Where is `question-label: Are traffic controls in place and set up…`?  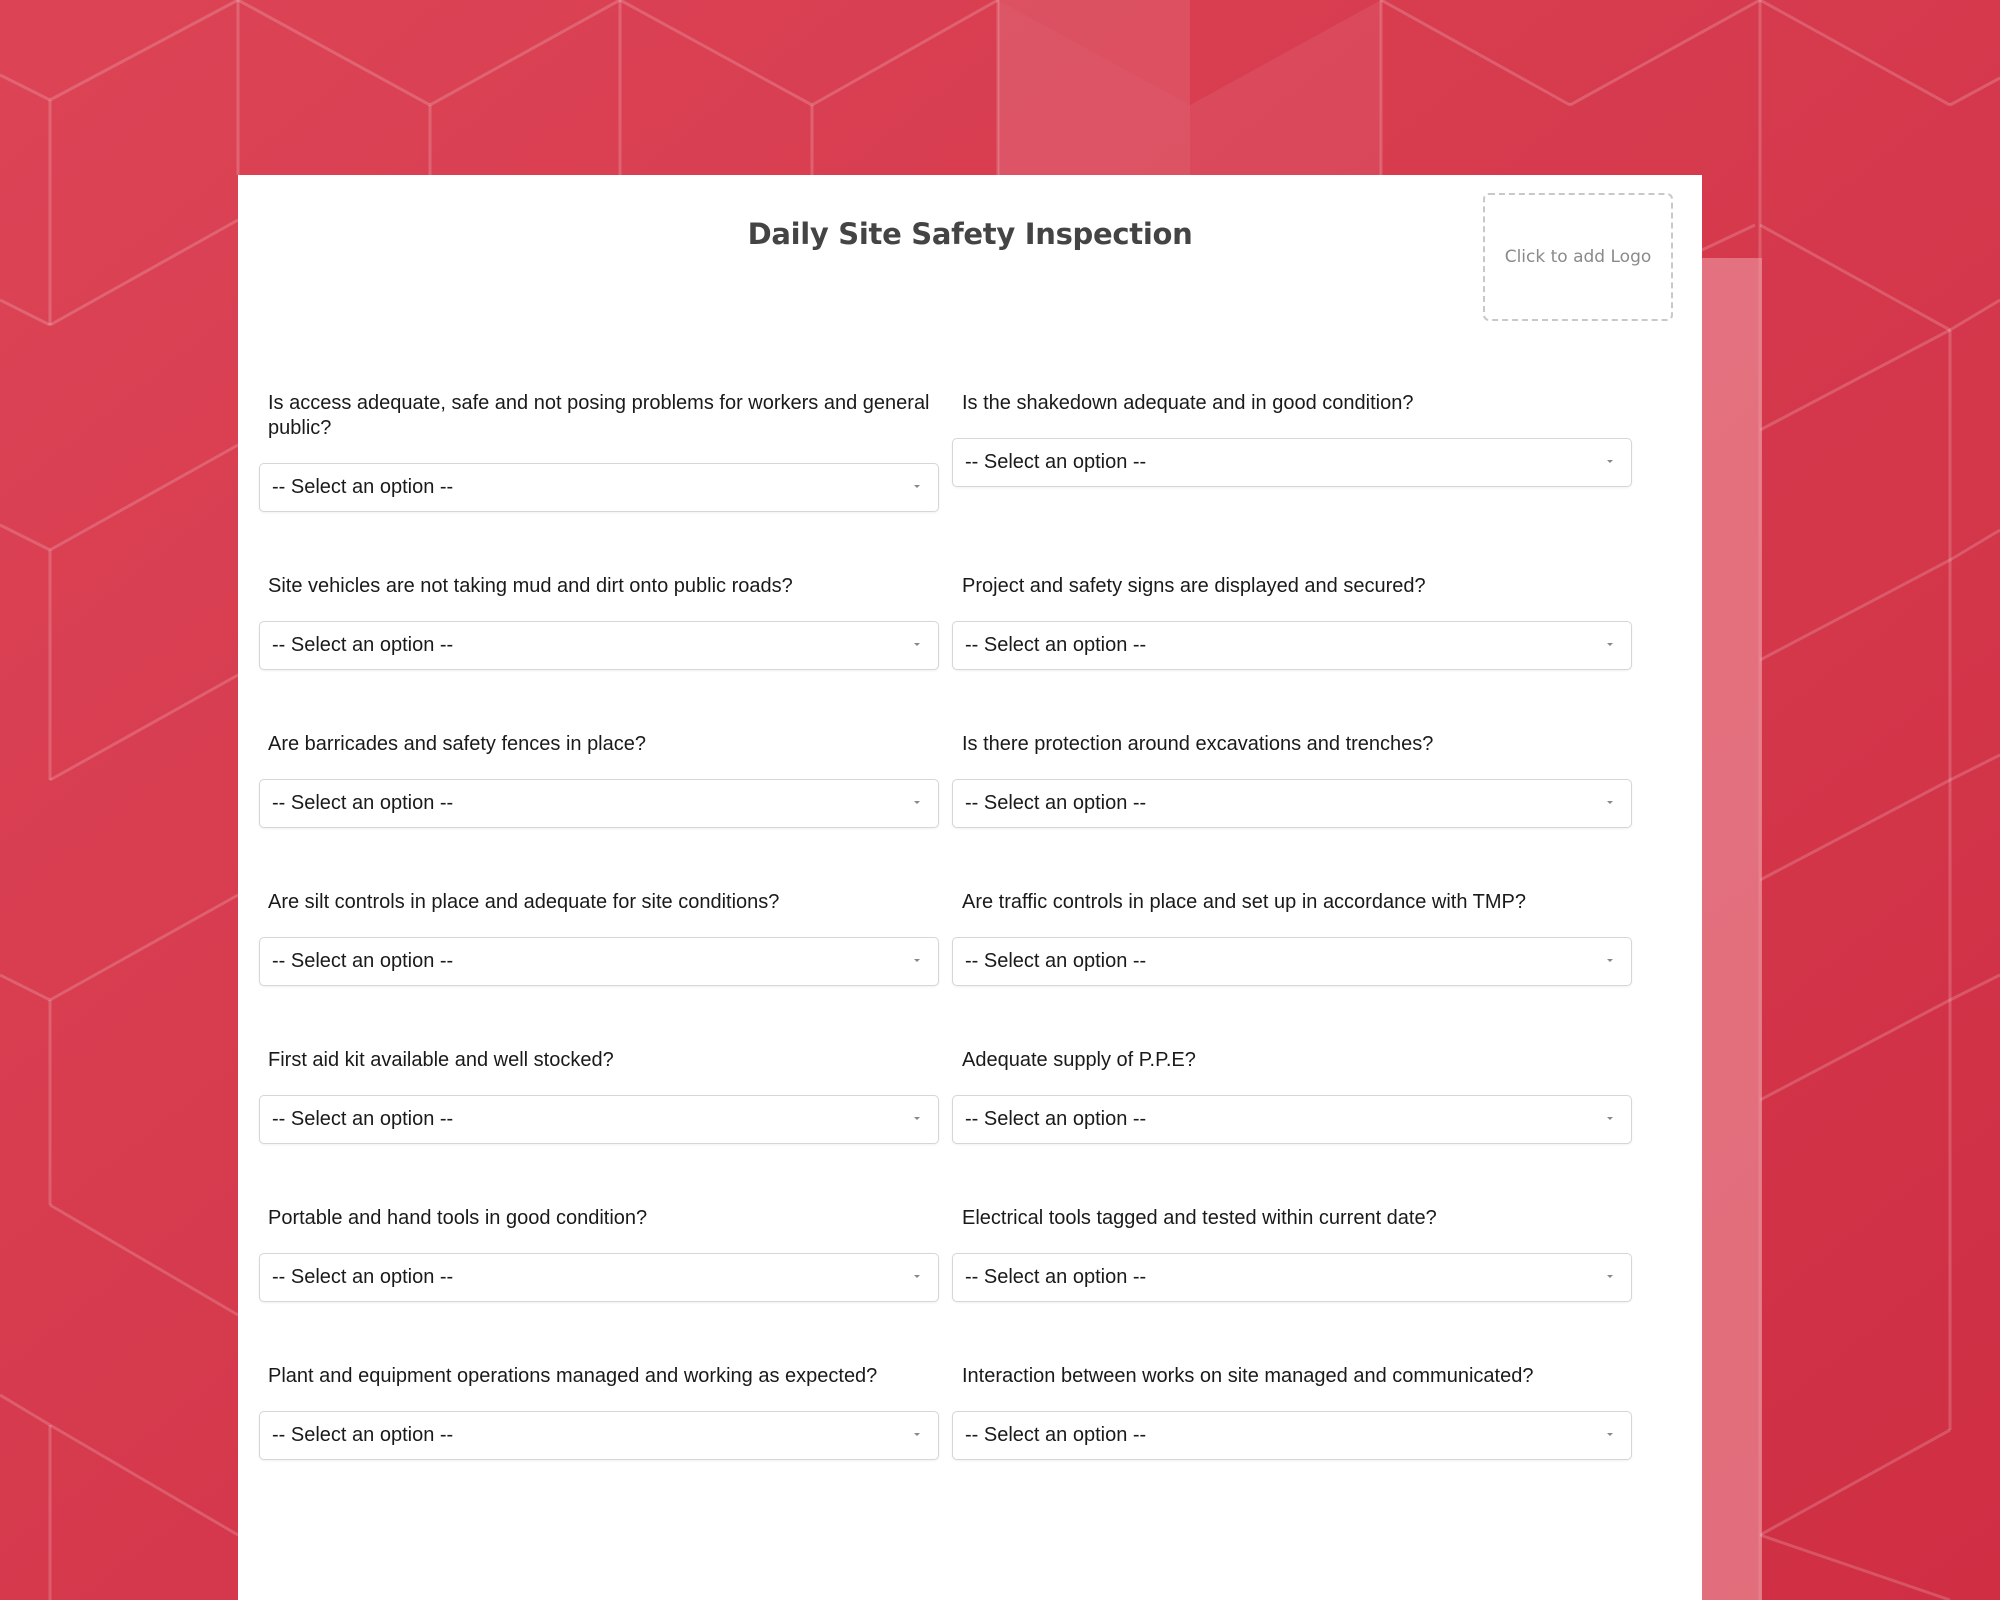
question-label: Are traffic controls in place and set up… is located at coordinates (1244, 902).